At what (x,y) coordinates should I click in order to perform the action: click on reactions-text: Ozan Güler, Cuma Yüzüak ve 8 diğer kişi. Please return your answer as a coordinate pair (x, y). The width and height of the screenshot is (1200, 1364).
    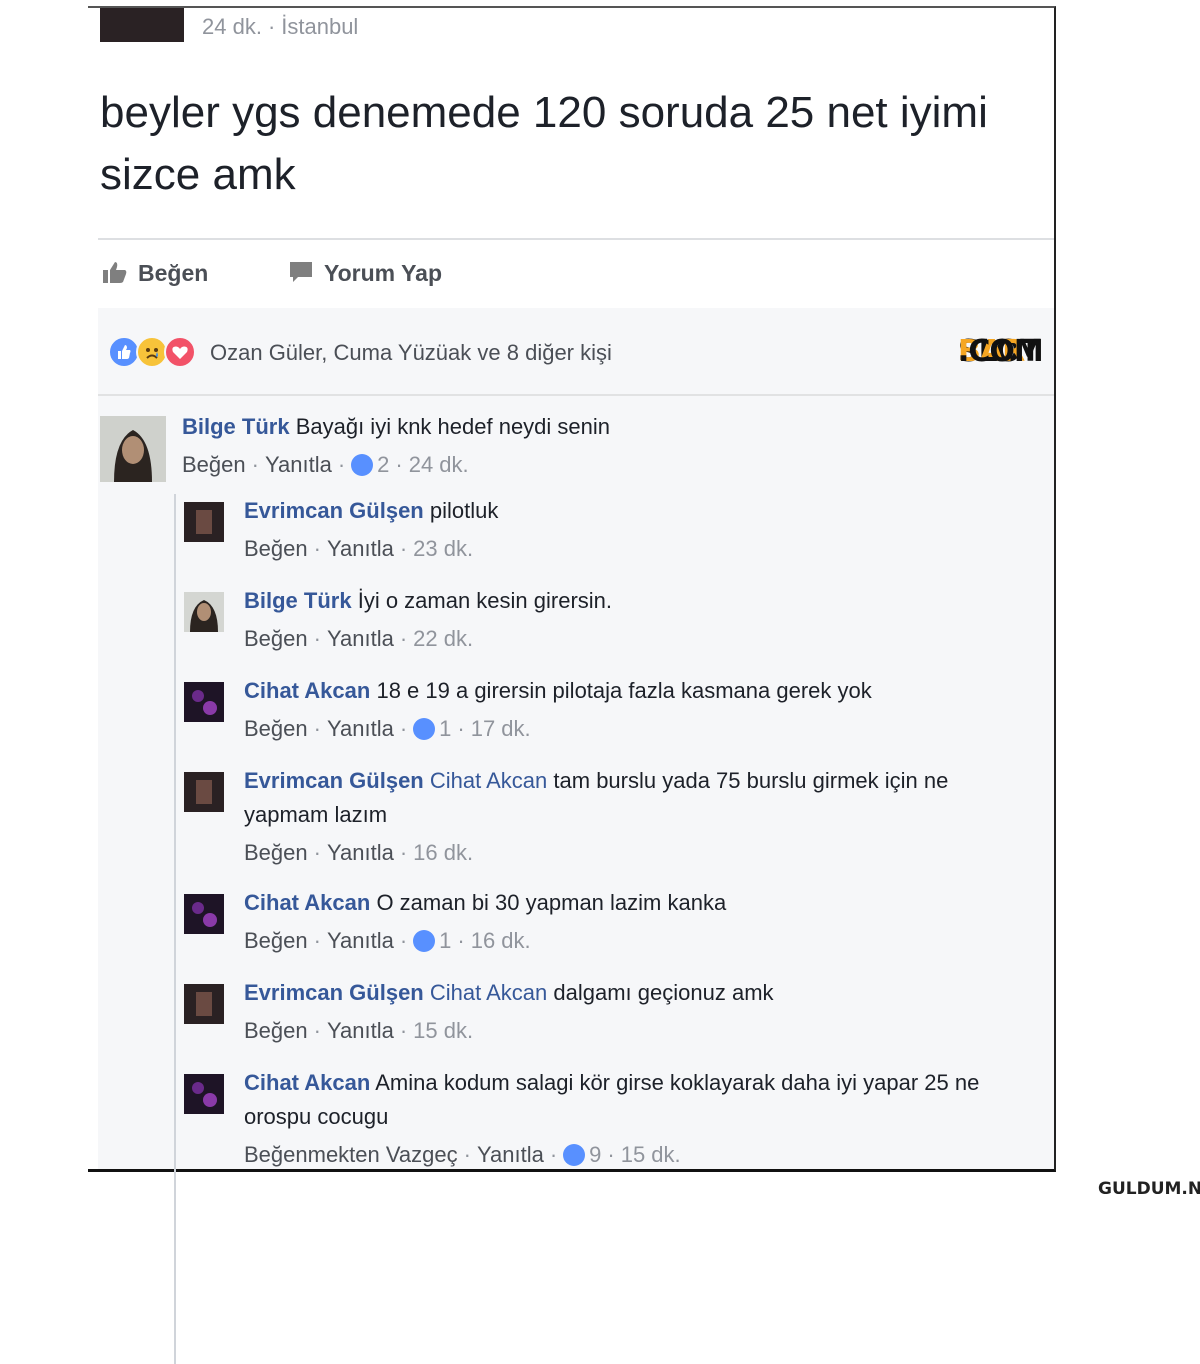
    Looking at the image, I should click on (411, 353).